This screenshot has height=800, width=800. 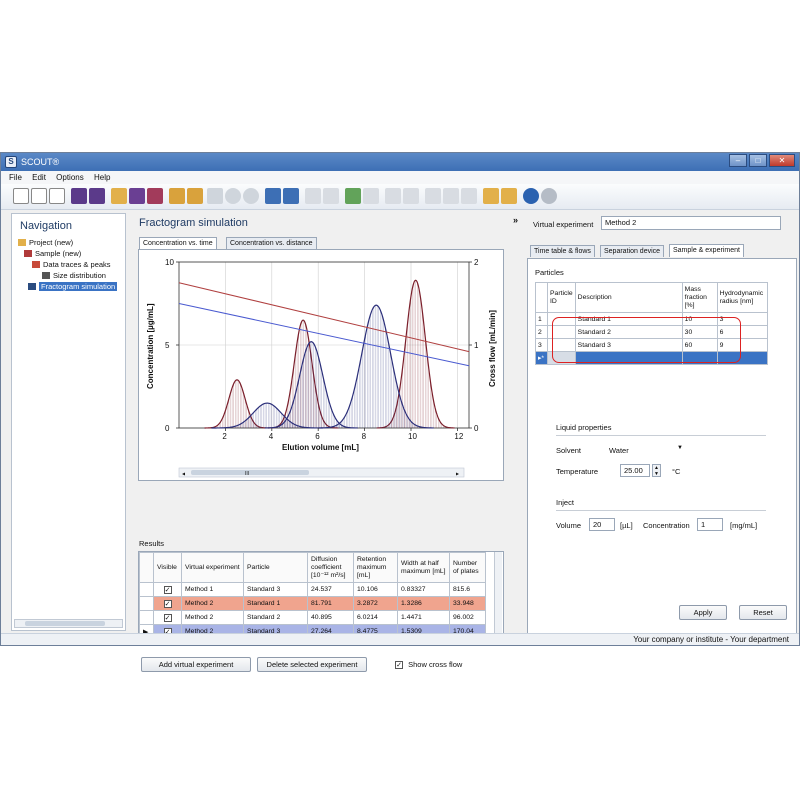 I want to click on reset-button: Reset, so click(x=763, y=612).